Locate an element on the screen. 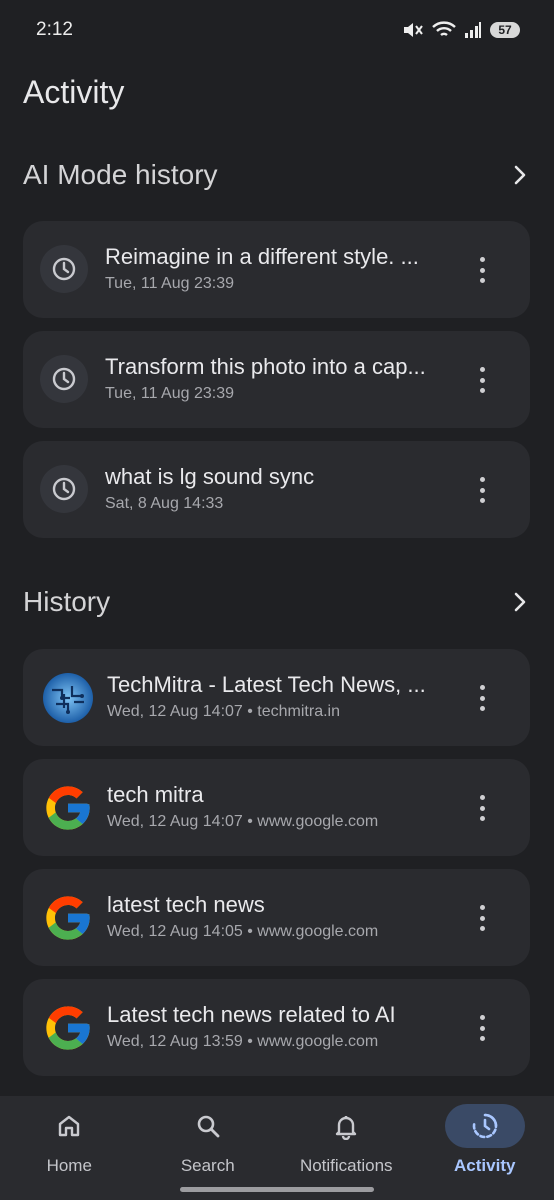 Image resolution: width=554 pixels, height=1200 pixels. home-icon is located at coordinates (69, 1126).